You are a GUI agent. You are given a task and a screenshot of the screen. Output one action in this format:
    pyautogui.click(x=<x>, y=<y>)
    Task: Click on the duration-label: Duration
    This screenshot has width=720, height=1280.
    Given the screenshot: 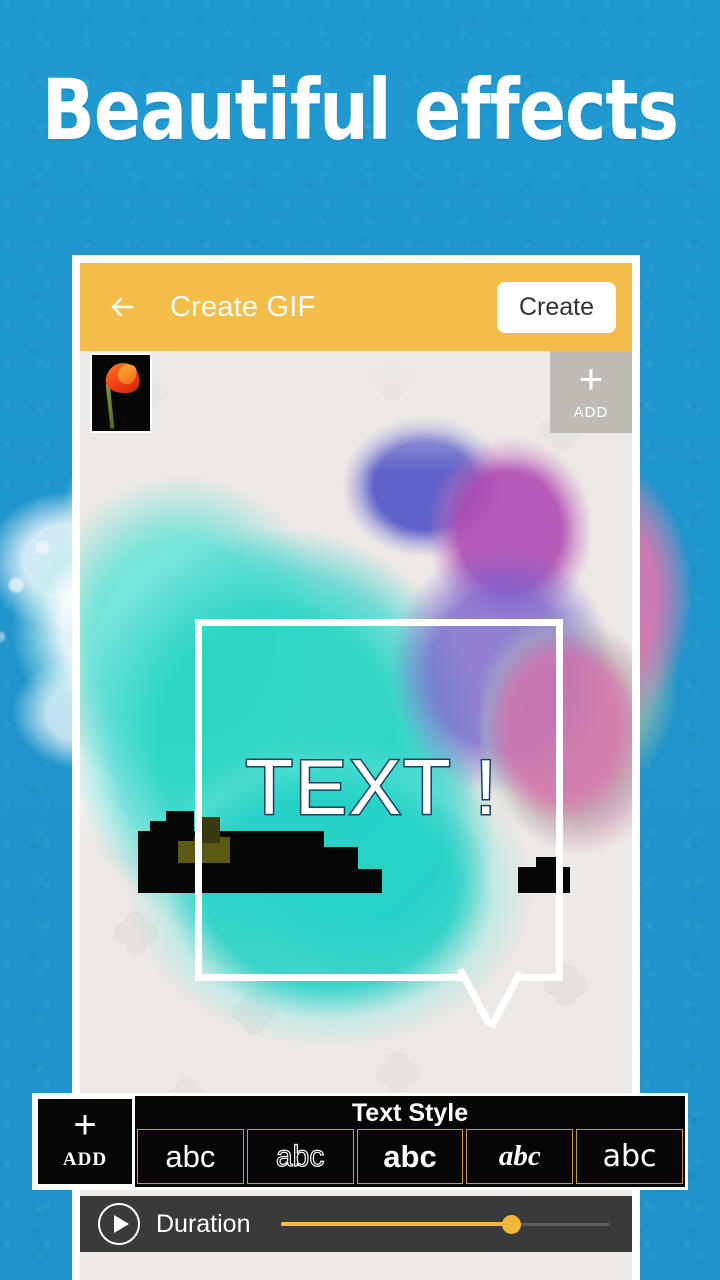 What is the action you would take?
    pyautogui.click(x=203, y=1223)
    